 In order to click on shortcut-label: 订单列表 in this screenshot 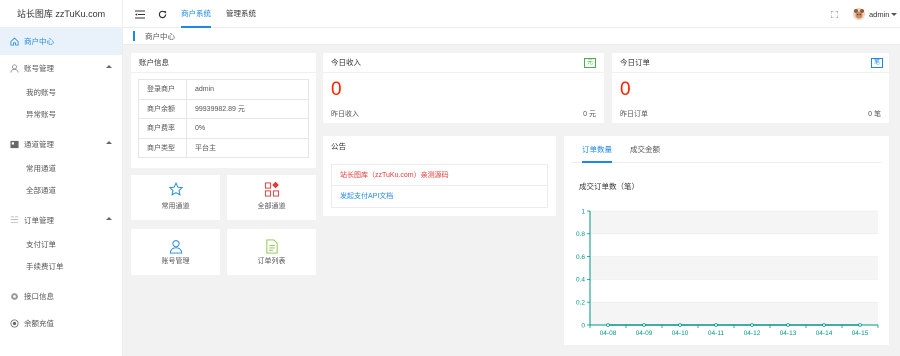, I will do `click(271, 261)`.